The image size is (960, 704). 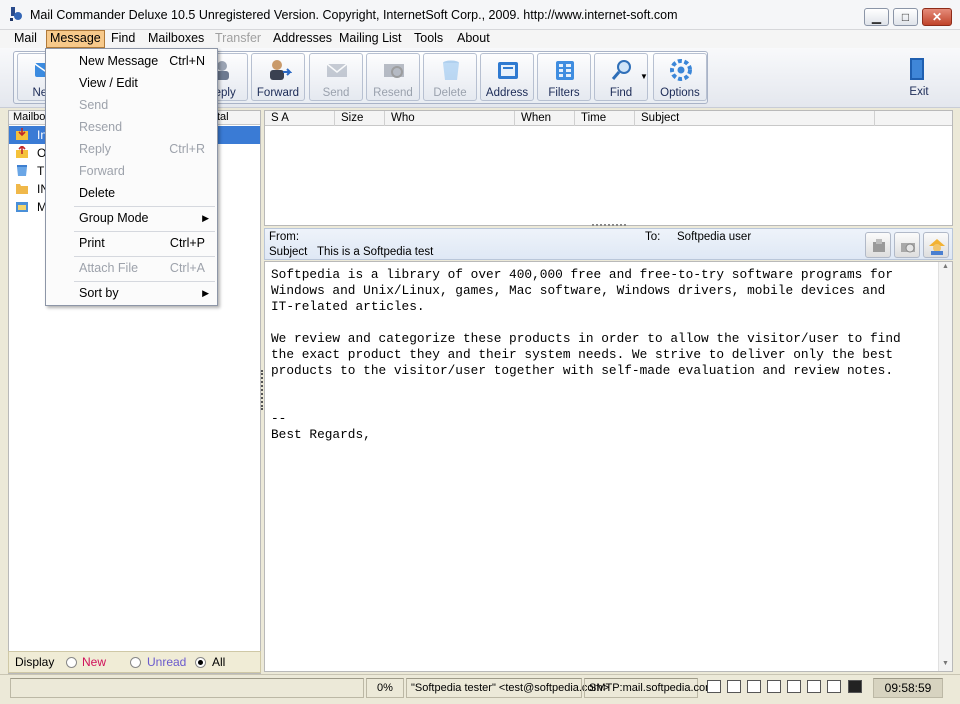 I want to click on mailbox-column-header: Mailbo, so click(x=29, y=117).